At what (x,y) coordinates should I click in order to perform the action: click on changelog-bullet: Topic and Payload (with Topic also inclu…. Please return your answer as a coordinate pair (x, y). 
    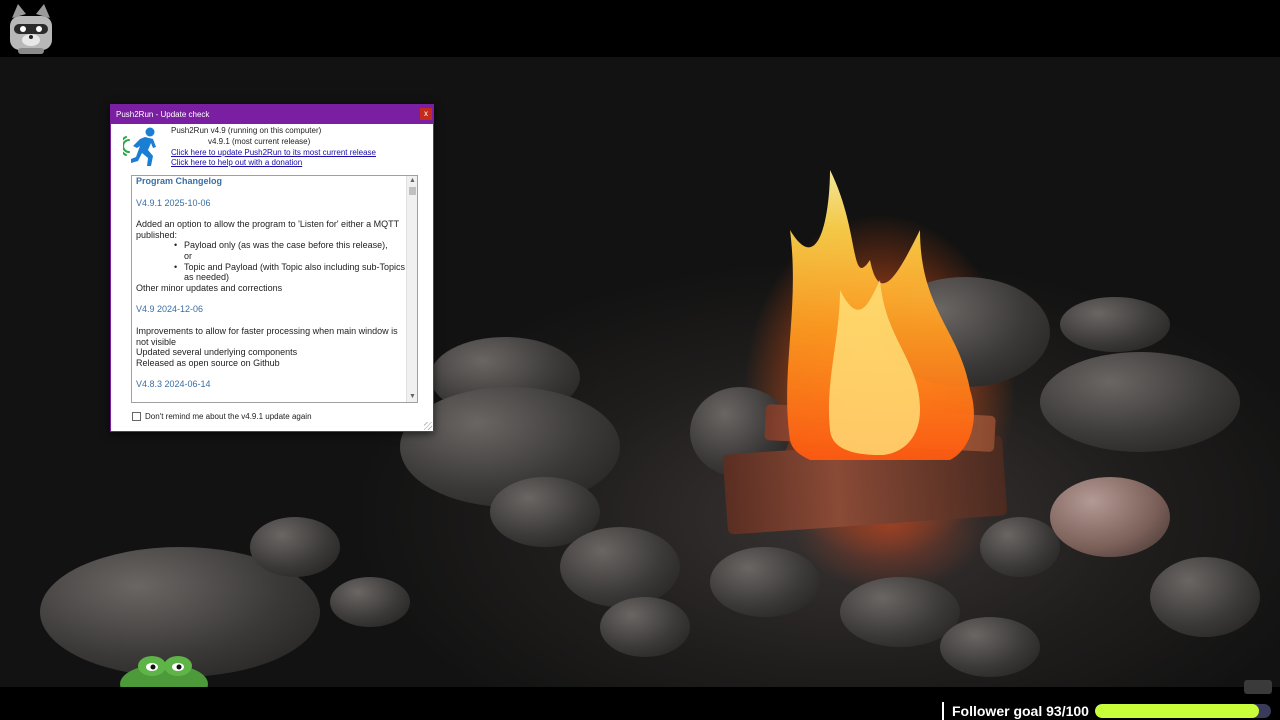
    Looking at the image, I should click on (271, 272).